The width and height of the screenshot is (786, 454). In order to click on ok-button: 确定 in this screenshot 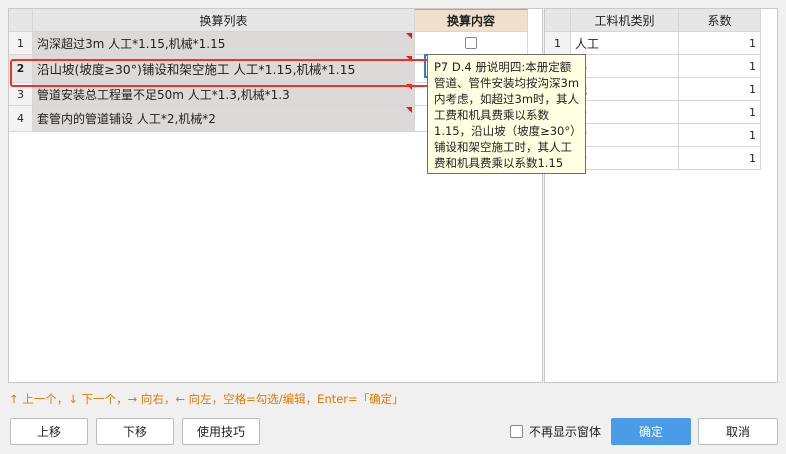, I will do `click(651, 431)`.